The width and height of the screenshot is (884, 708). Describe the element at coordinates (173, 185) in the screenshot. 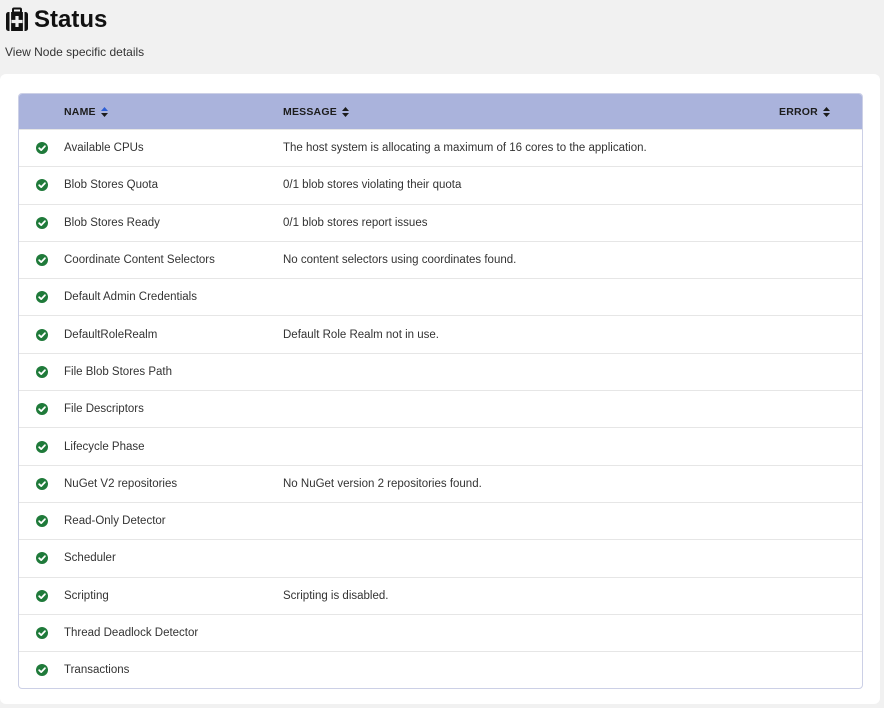

I see `row-name: Blob Stores Quota` at that location.